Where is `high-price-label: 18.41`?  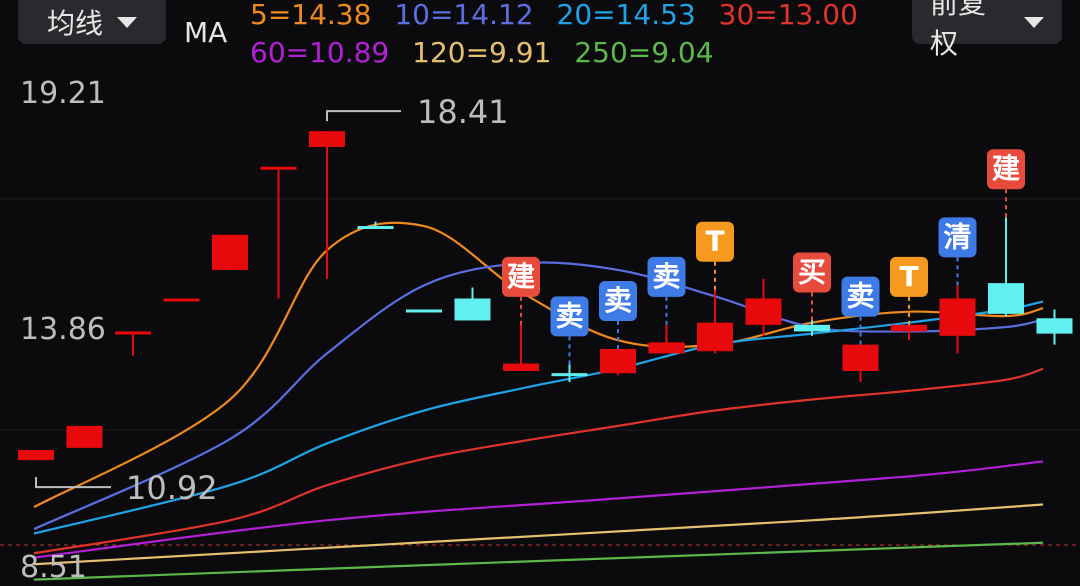 high-price-label: 18.41 is located at coordinates (463, 112).